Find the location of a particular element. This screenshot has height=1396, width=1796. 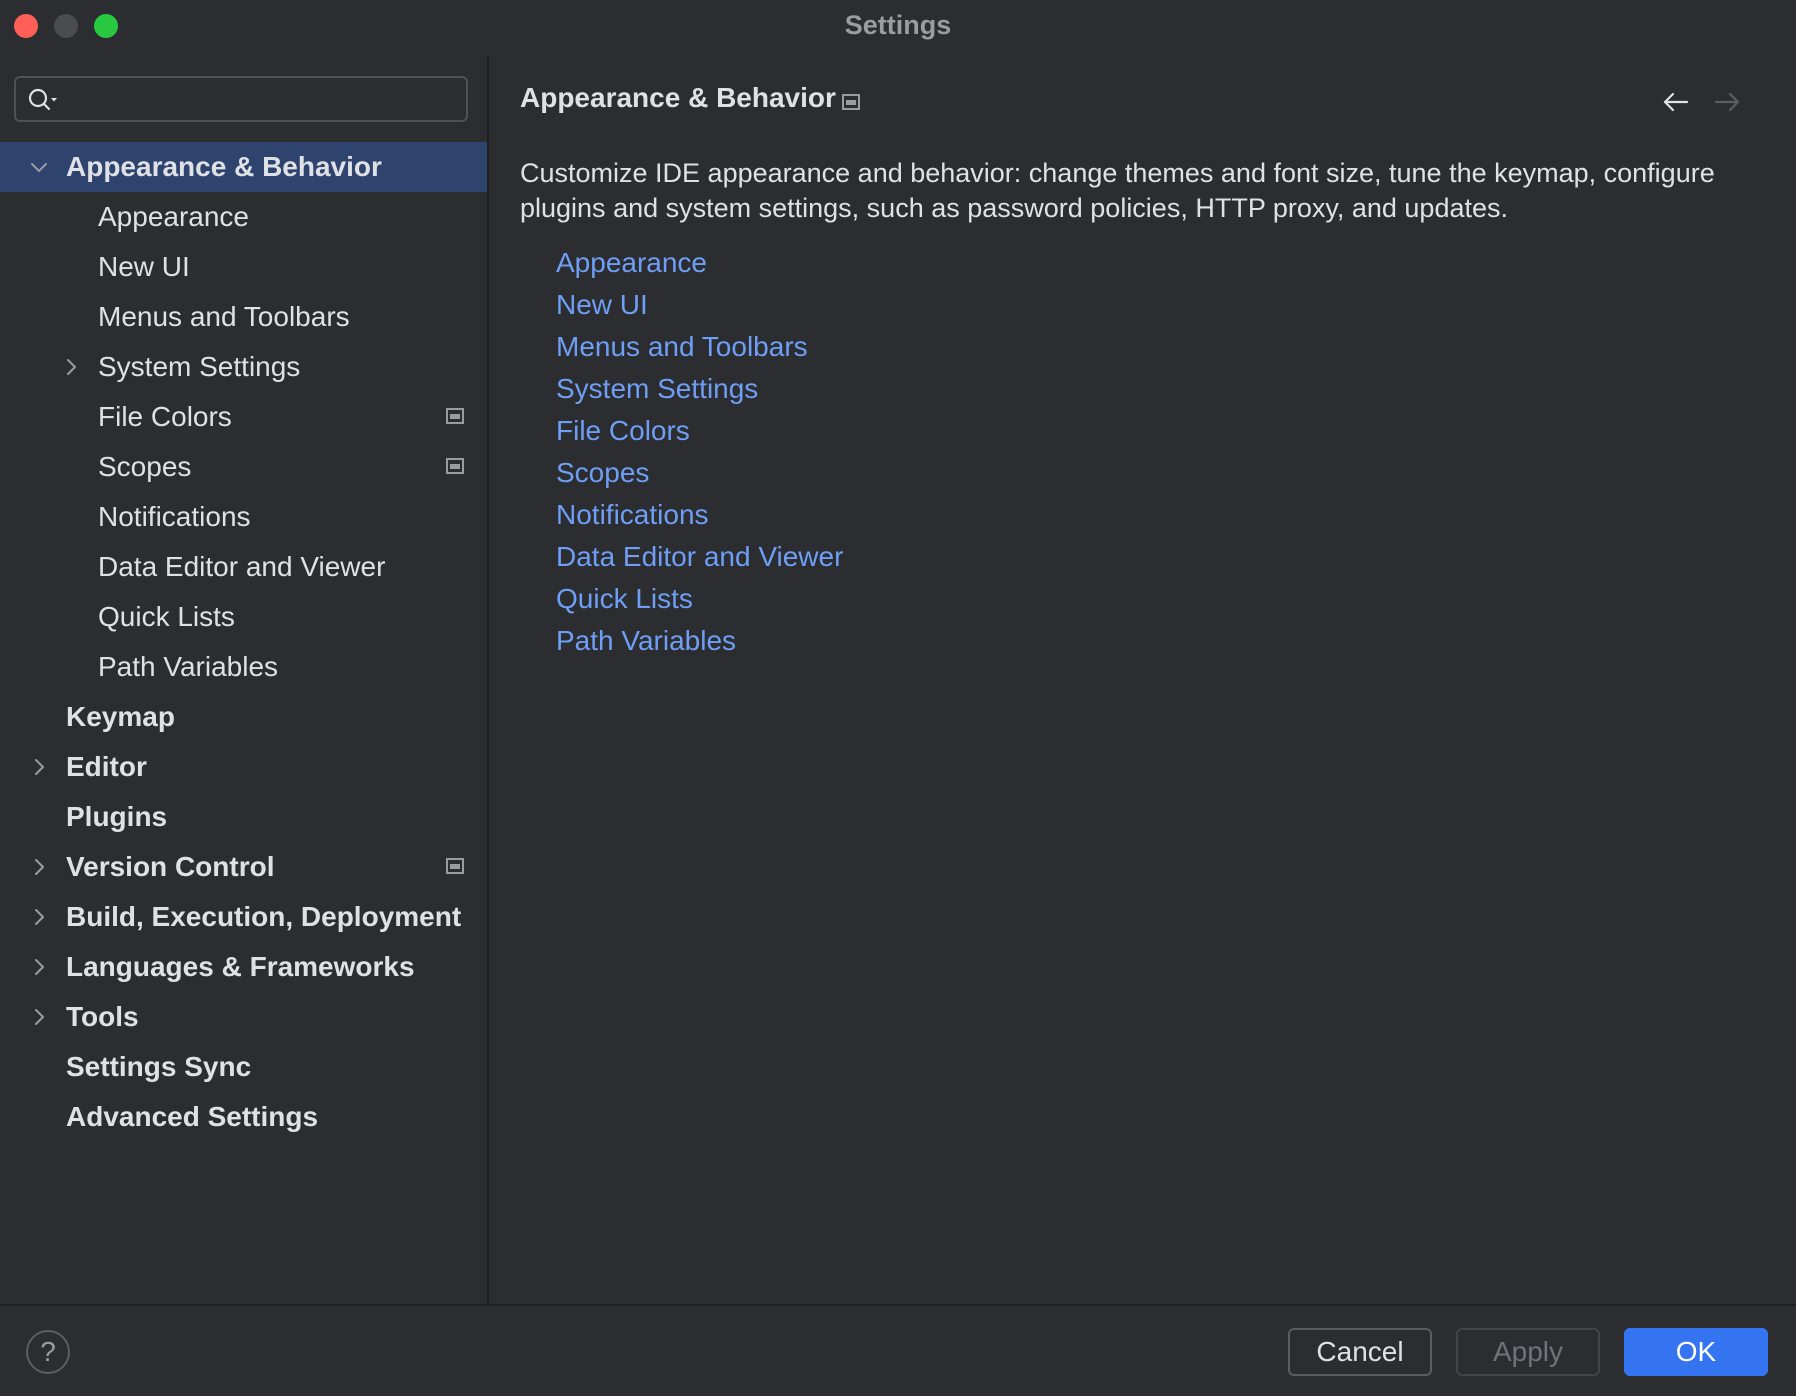

tree-item-label: Path Variables is located at coordinates (188, 666).